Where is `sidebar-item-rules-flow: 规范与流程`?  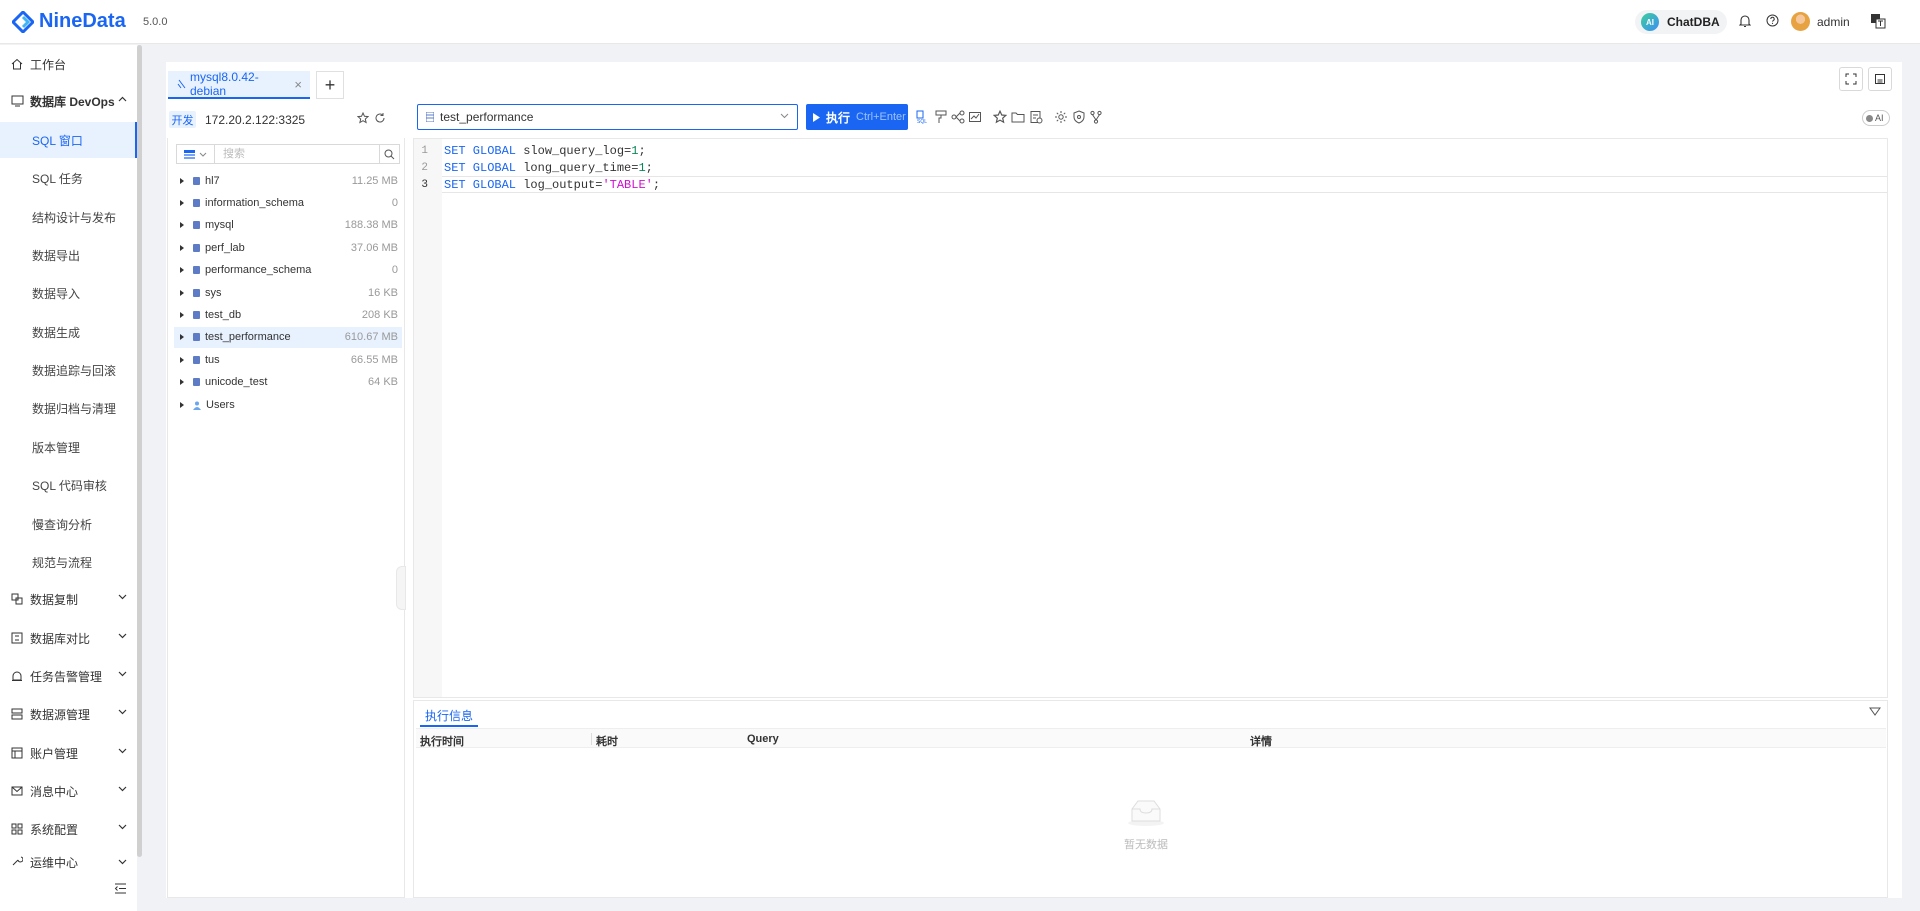 sidebar-item-rules-flow: 规范与流程 is located at coordinates (68, 562).